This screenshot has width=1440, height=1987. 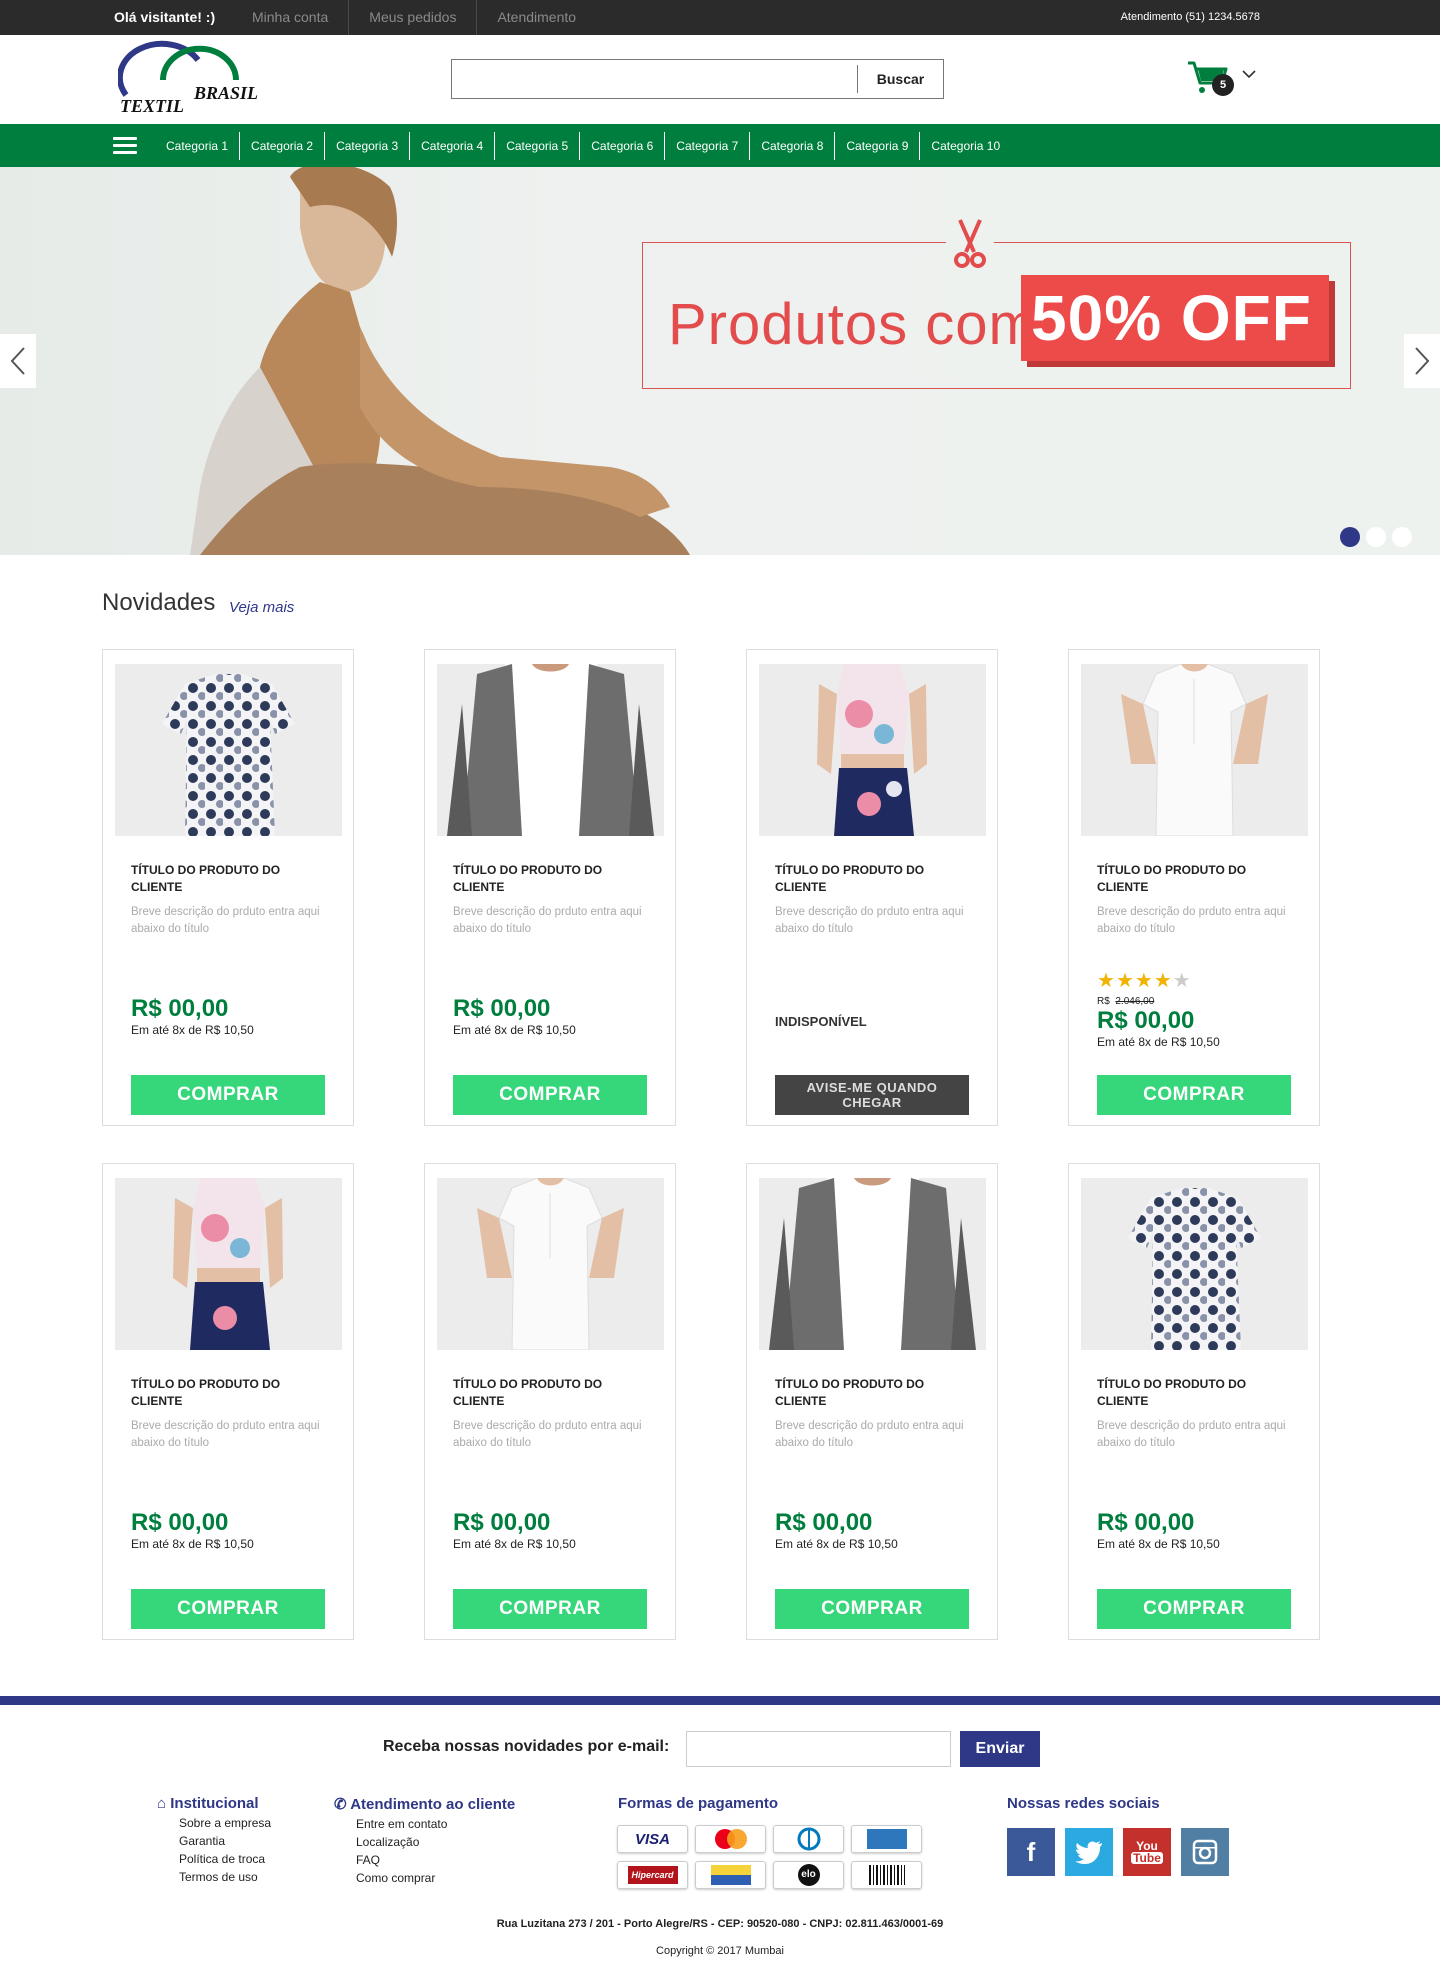 I want to click on header: BRASIL TEXTIL Buscar 5, so click(x=720, y=79).